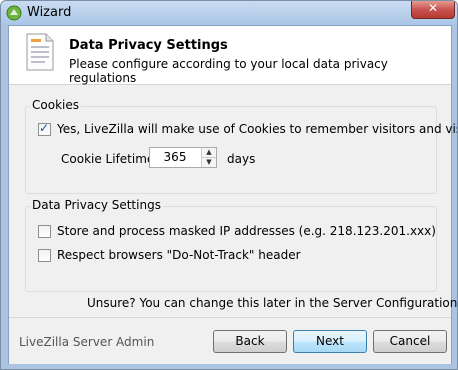 The image size is (458, 370). Describe the element at coordinates (110, 159) in the screenshot. I see `cookie-lifetime-label: Cookie Lifetime:` at that location.